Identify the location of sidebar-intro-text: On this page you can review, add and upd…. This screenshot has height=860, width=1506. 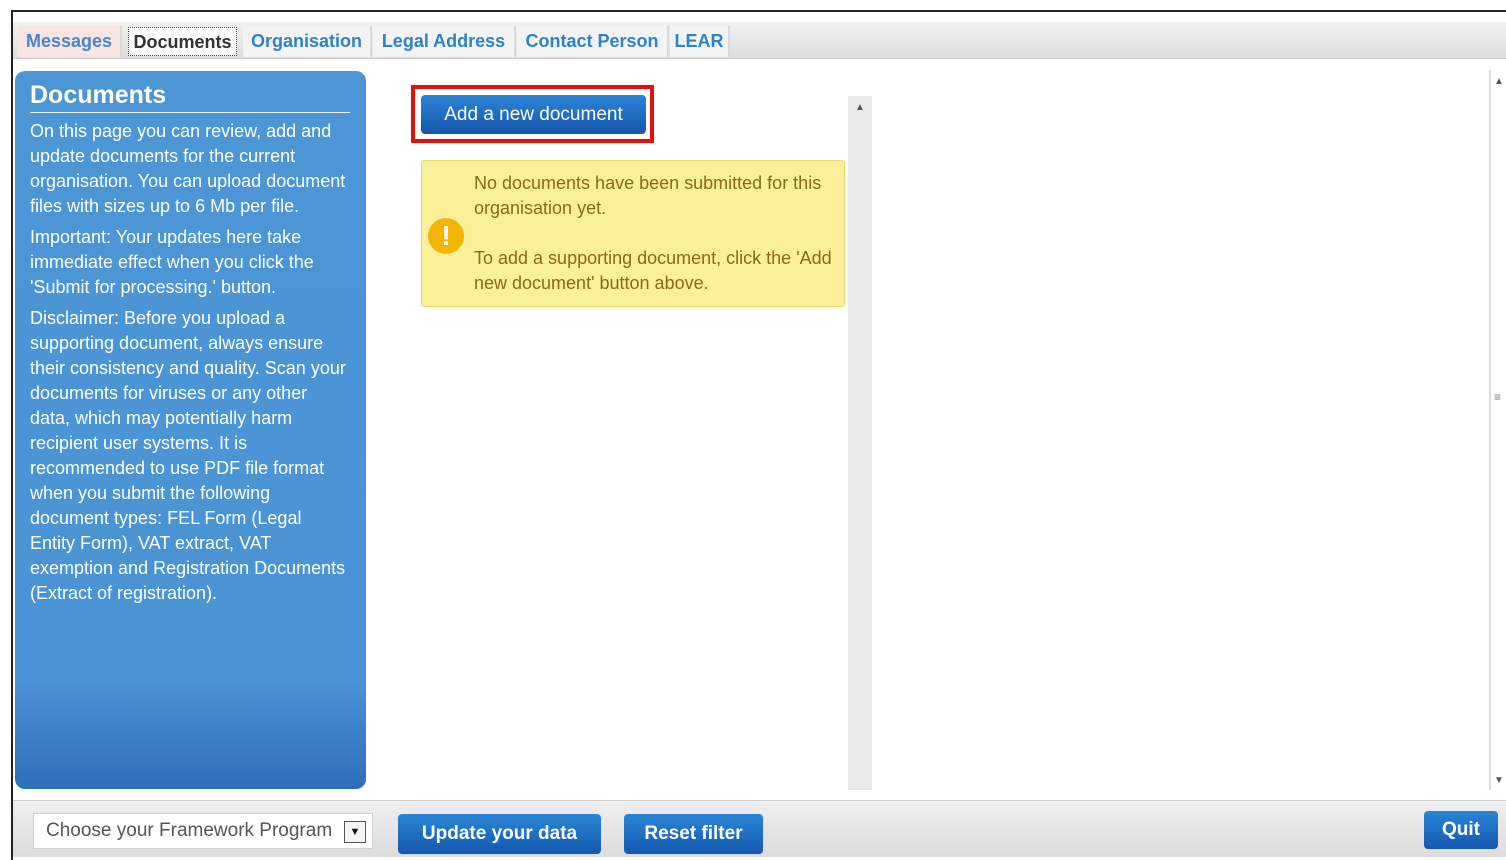
(188, 168).